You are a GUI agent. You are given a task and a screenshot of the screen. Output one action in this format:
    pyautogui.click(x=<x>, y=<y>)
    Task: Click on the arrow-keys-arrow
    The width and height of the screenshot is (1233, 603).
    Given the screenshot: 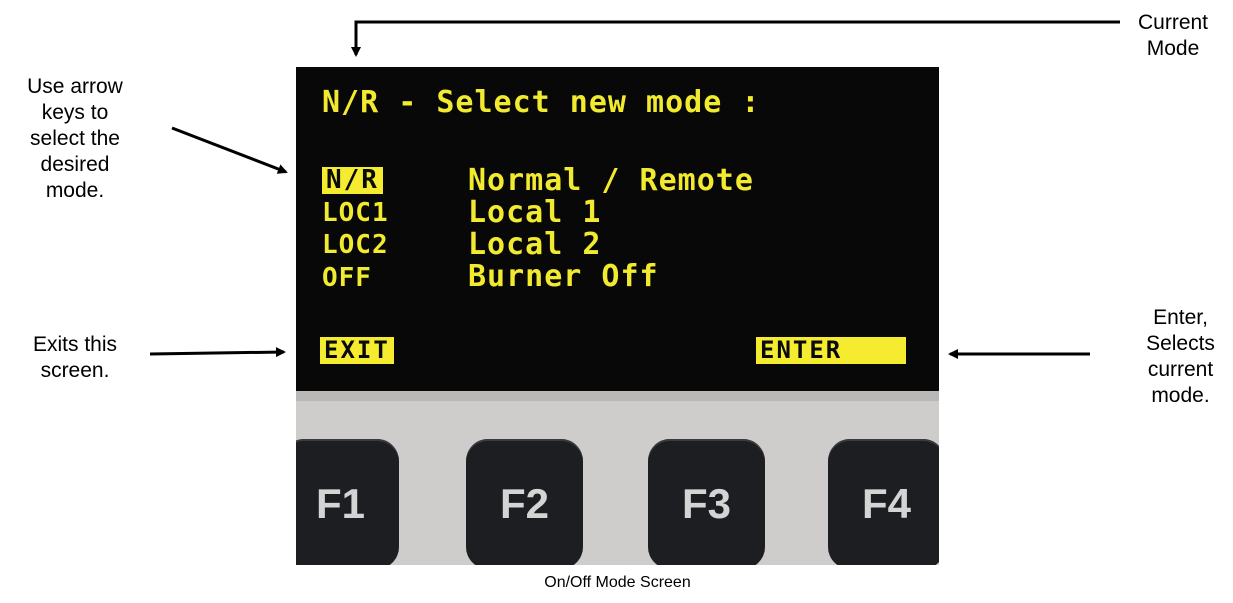 What is the action you would take?
    pyautogui.click(x=229, y=150)
    